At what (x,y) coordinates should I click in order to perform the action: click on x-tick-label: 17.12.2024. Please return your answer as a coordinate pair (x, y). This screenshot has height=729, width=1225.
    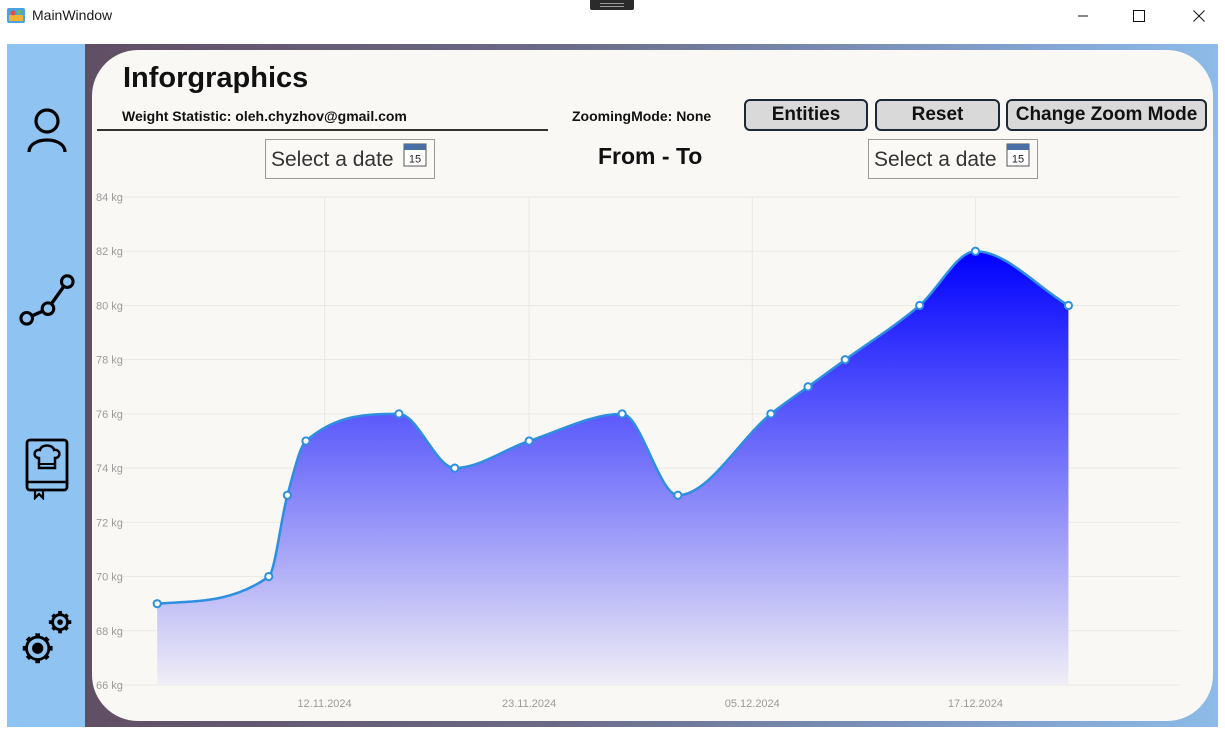
    Looking at the image, I should click on (975, 704).